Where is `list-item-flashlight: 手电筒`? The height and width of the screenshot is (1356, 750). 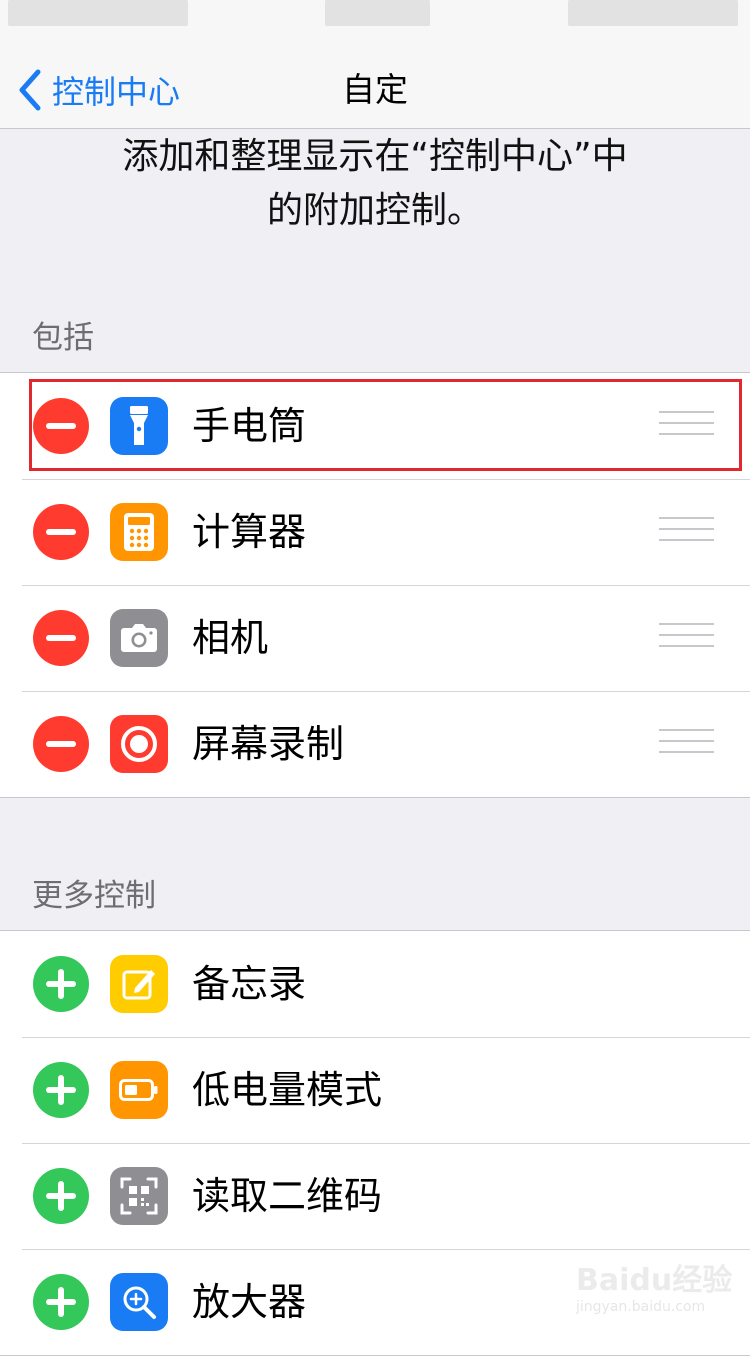 list-item-flashlight: 手电筒 is located at coordinates (375, 426).